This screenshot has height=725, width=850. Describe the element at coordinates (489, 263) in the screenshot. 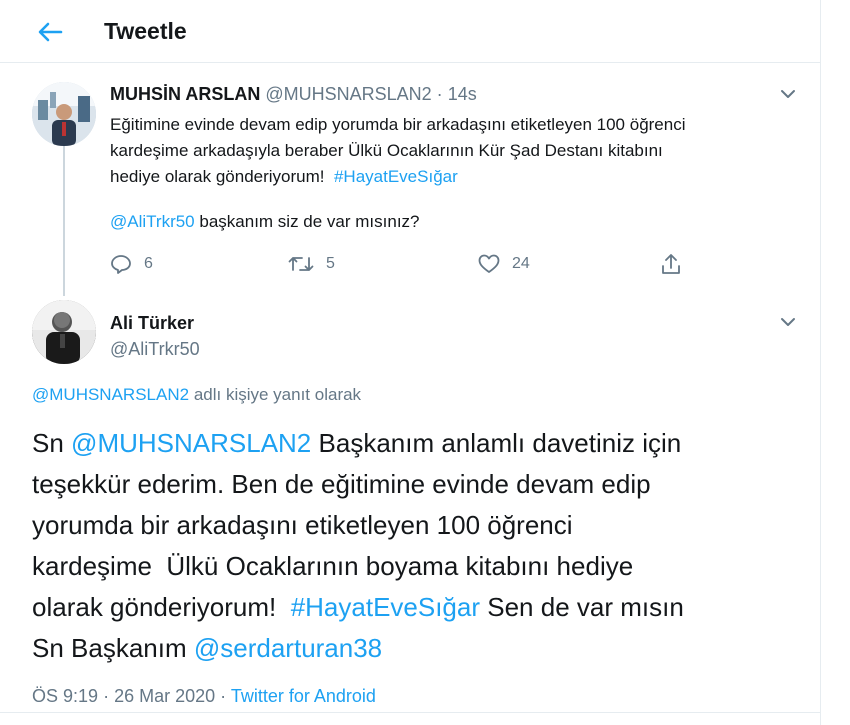

I see `heart-icon` at that location.